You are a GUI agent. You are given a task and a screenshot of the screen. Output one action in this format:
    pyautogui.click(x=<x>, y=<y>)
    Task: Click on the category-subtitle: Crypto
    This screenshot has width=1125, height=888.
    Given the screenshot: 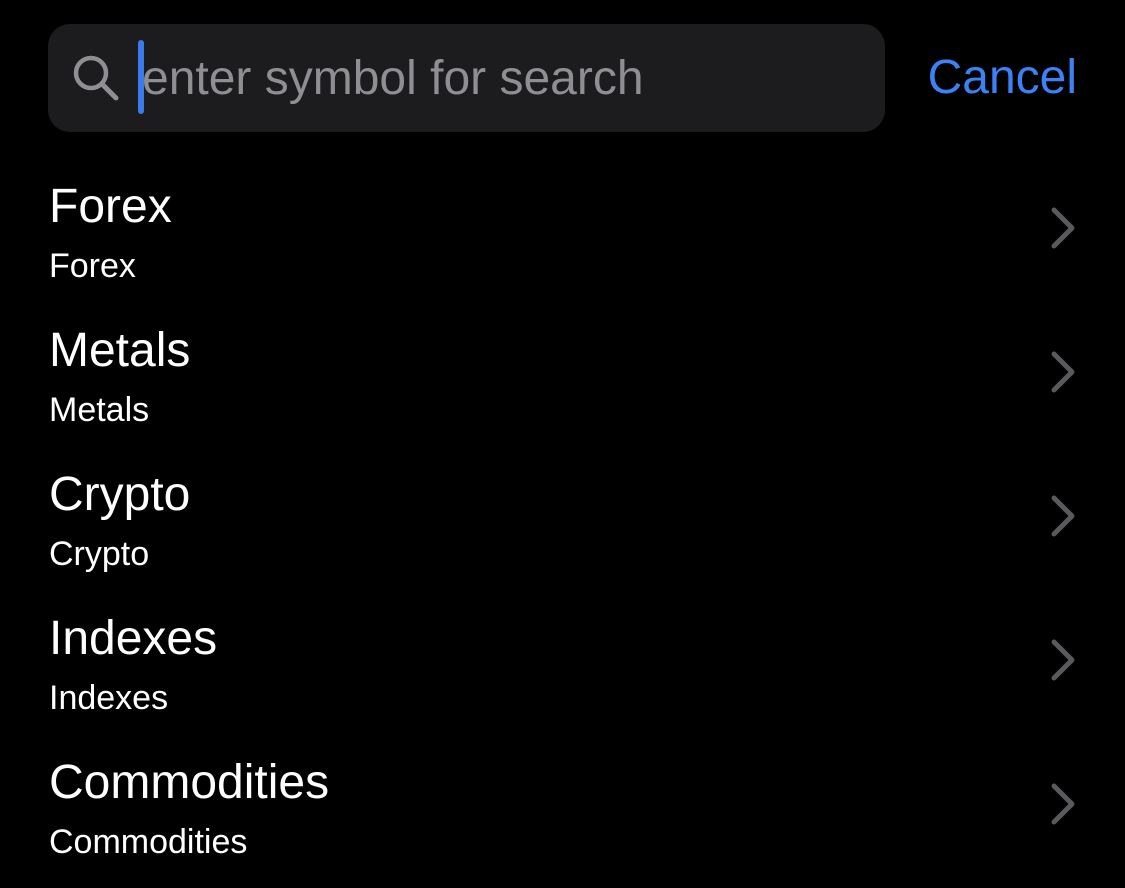 What is the action you would take?
    pyautogui.click(x=99, y=554)
    